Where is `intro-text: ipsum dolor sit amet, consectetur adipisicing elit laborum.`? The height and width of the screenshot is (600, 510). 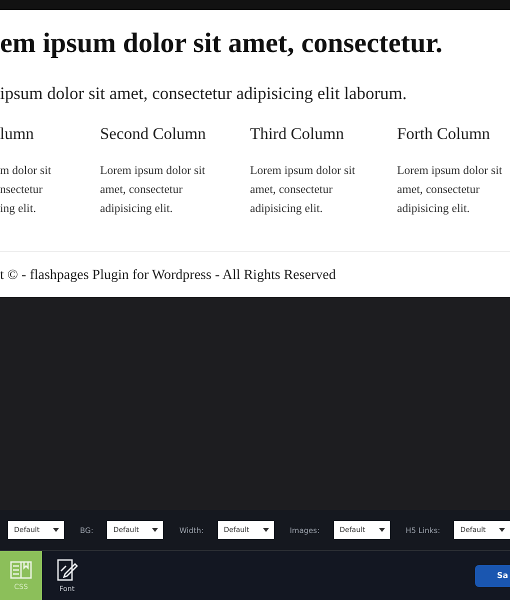 intro-text: ipsum dolor sit amet, consectetur adipisicing elit laborum. is located at coordinates (204, 93).